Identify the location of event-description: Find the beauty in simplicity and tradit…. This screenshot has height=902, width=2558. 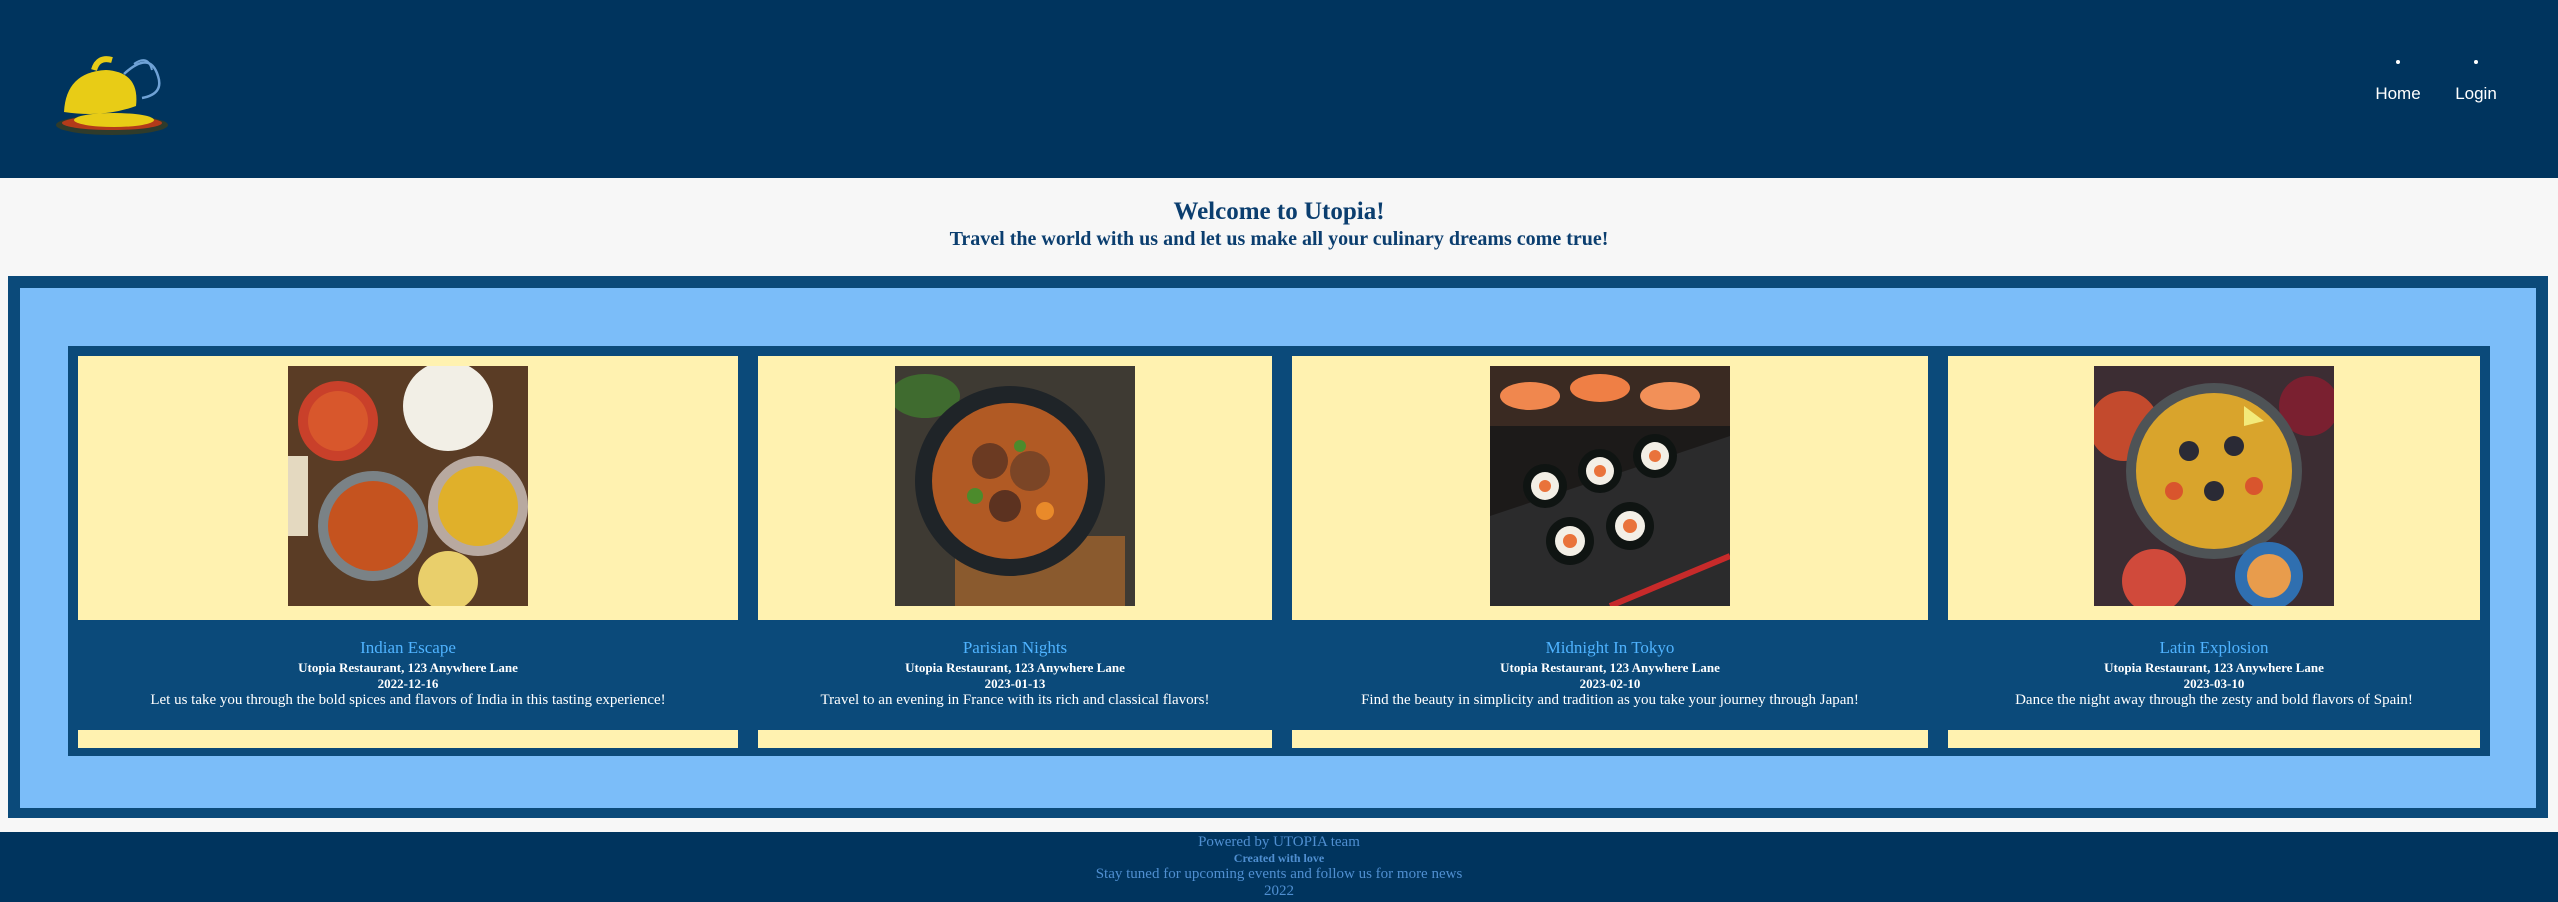
(1610, 700).